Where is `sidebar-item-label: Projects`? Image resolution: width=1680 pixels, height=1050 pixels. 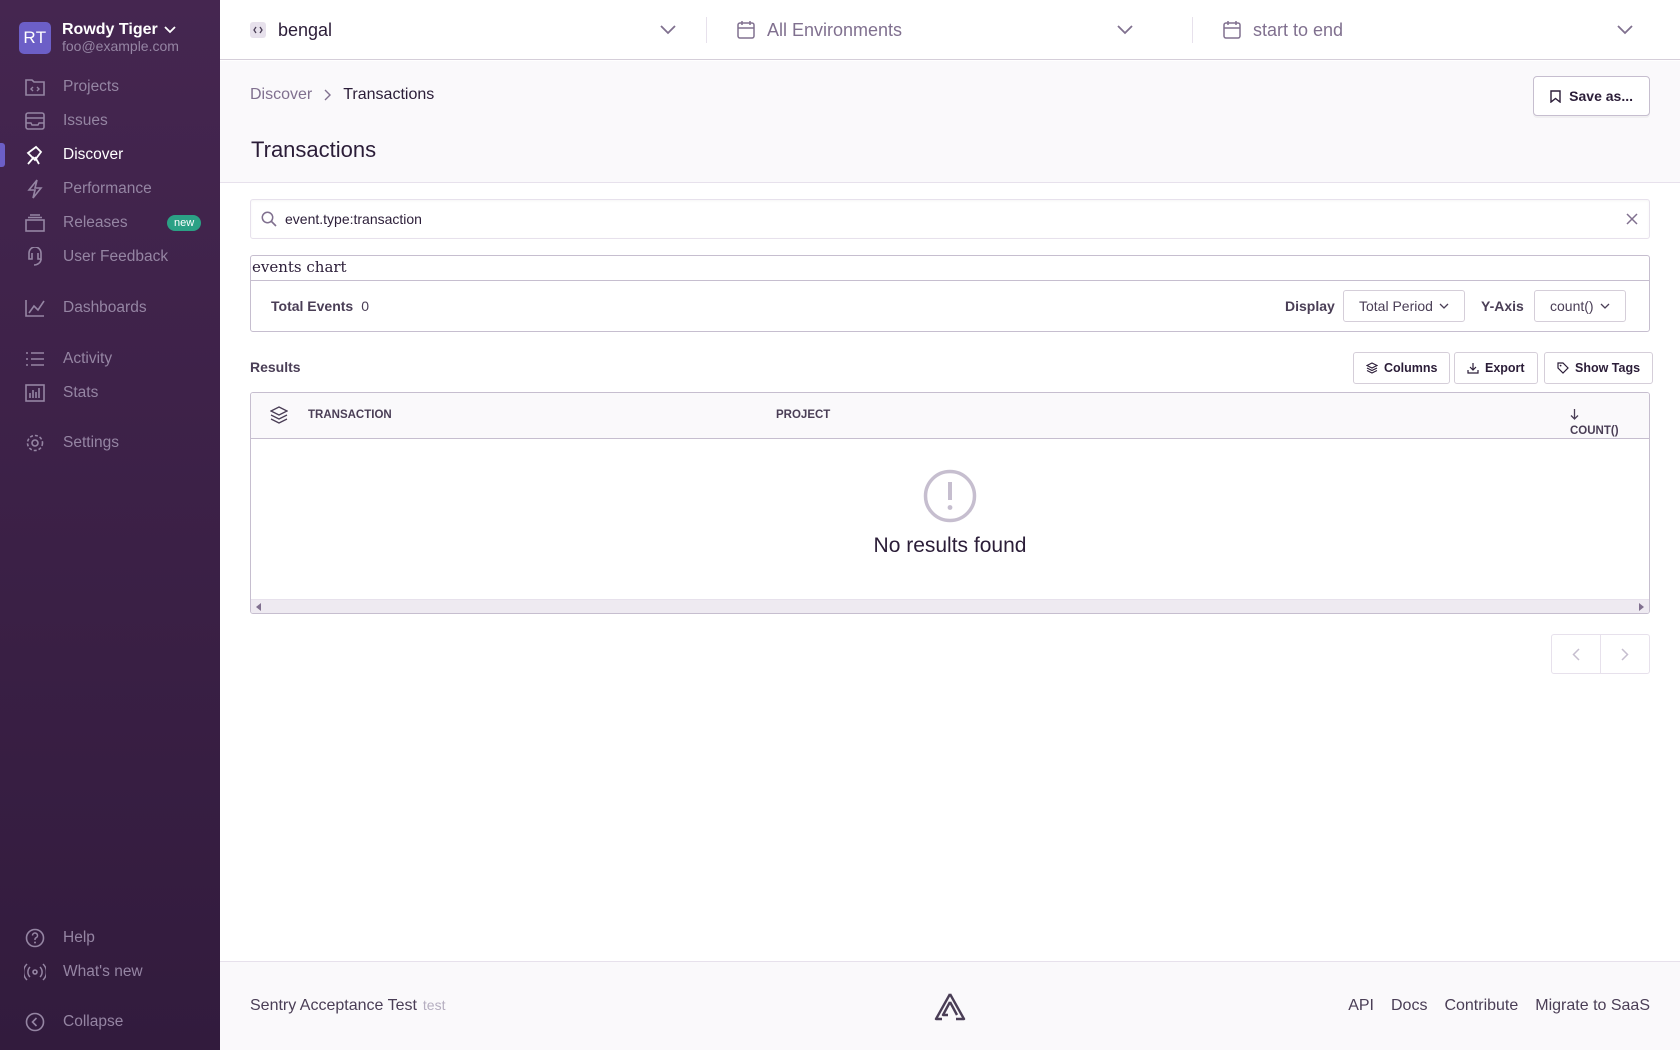 sidebar-item-label: Projects is located at coordinates (91, 86).